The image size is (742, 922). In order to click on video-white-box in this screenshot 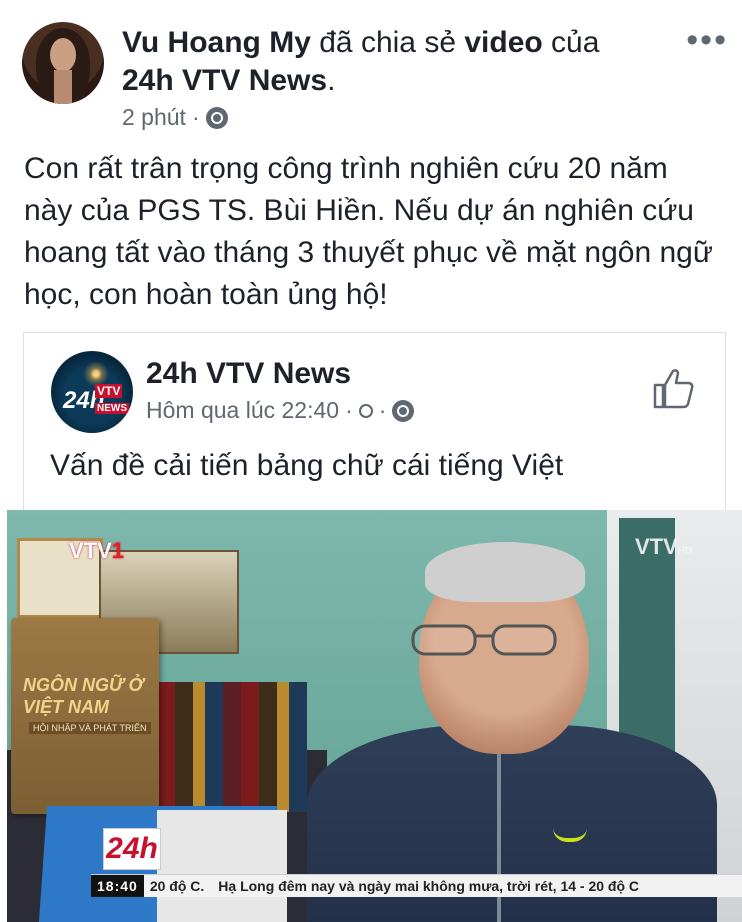, I will do `click(222, 866)`.